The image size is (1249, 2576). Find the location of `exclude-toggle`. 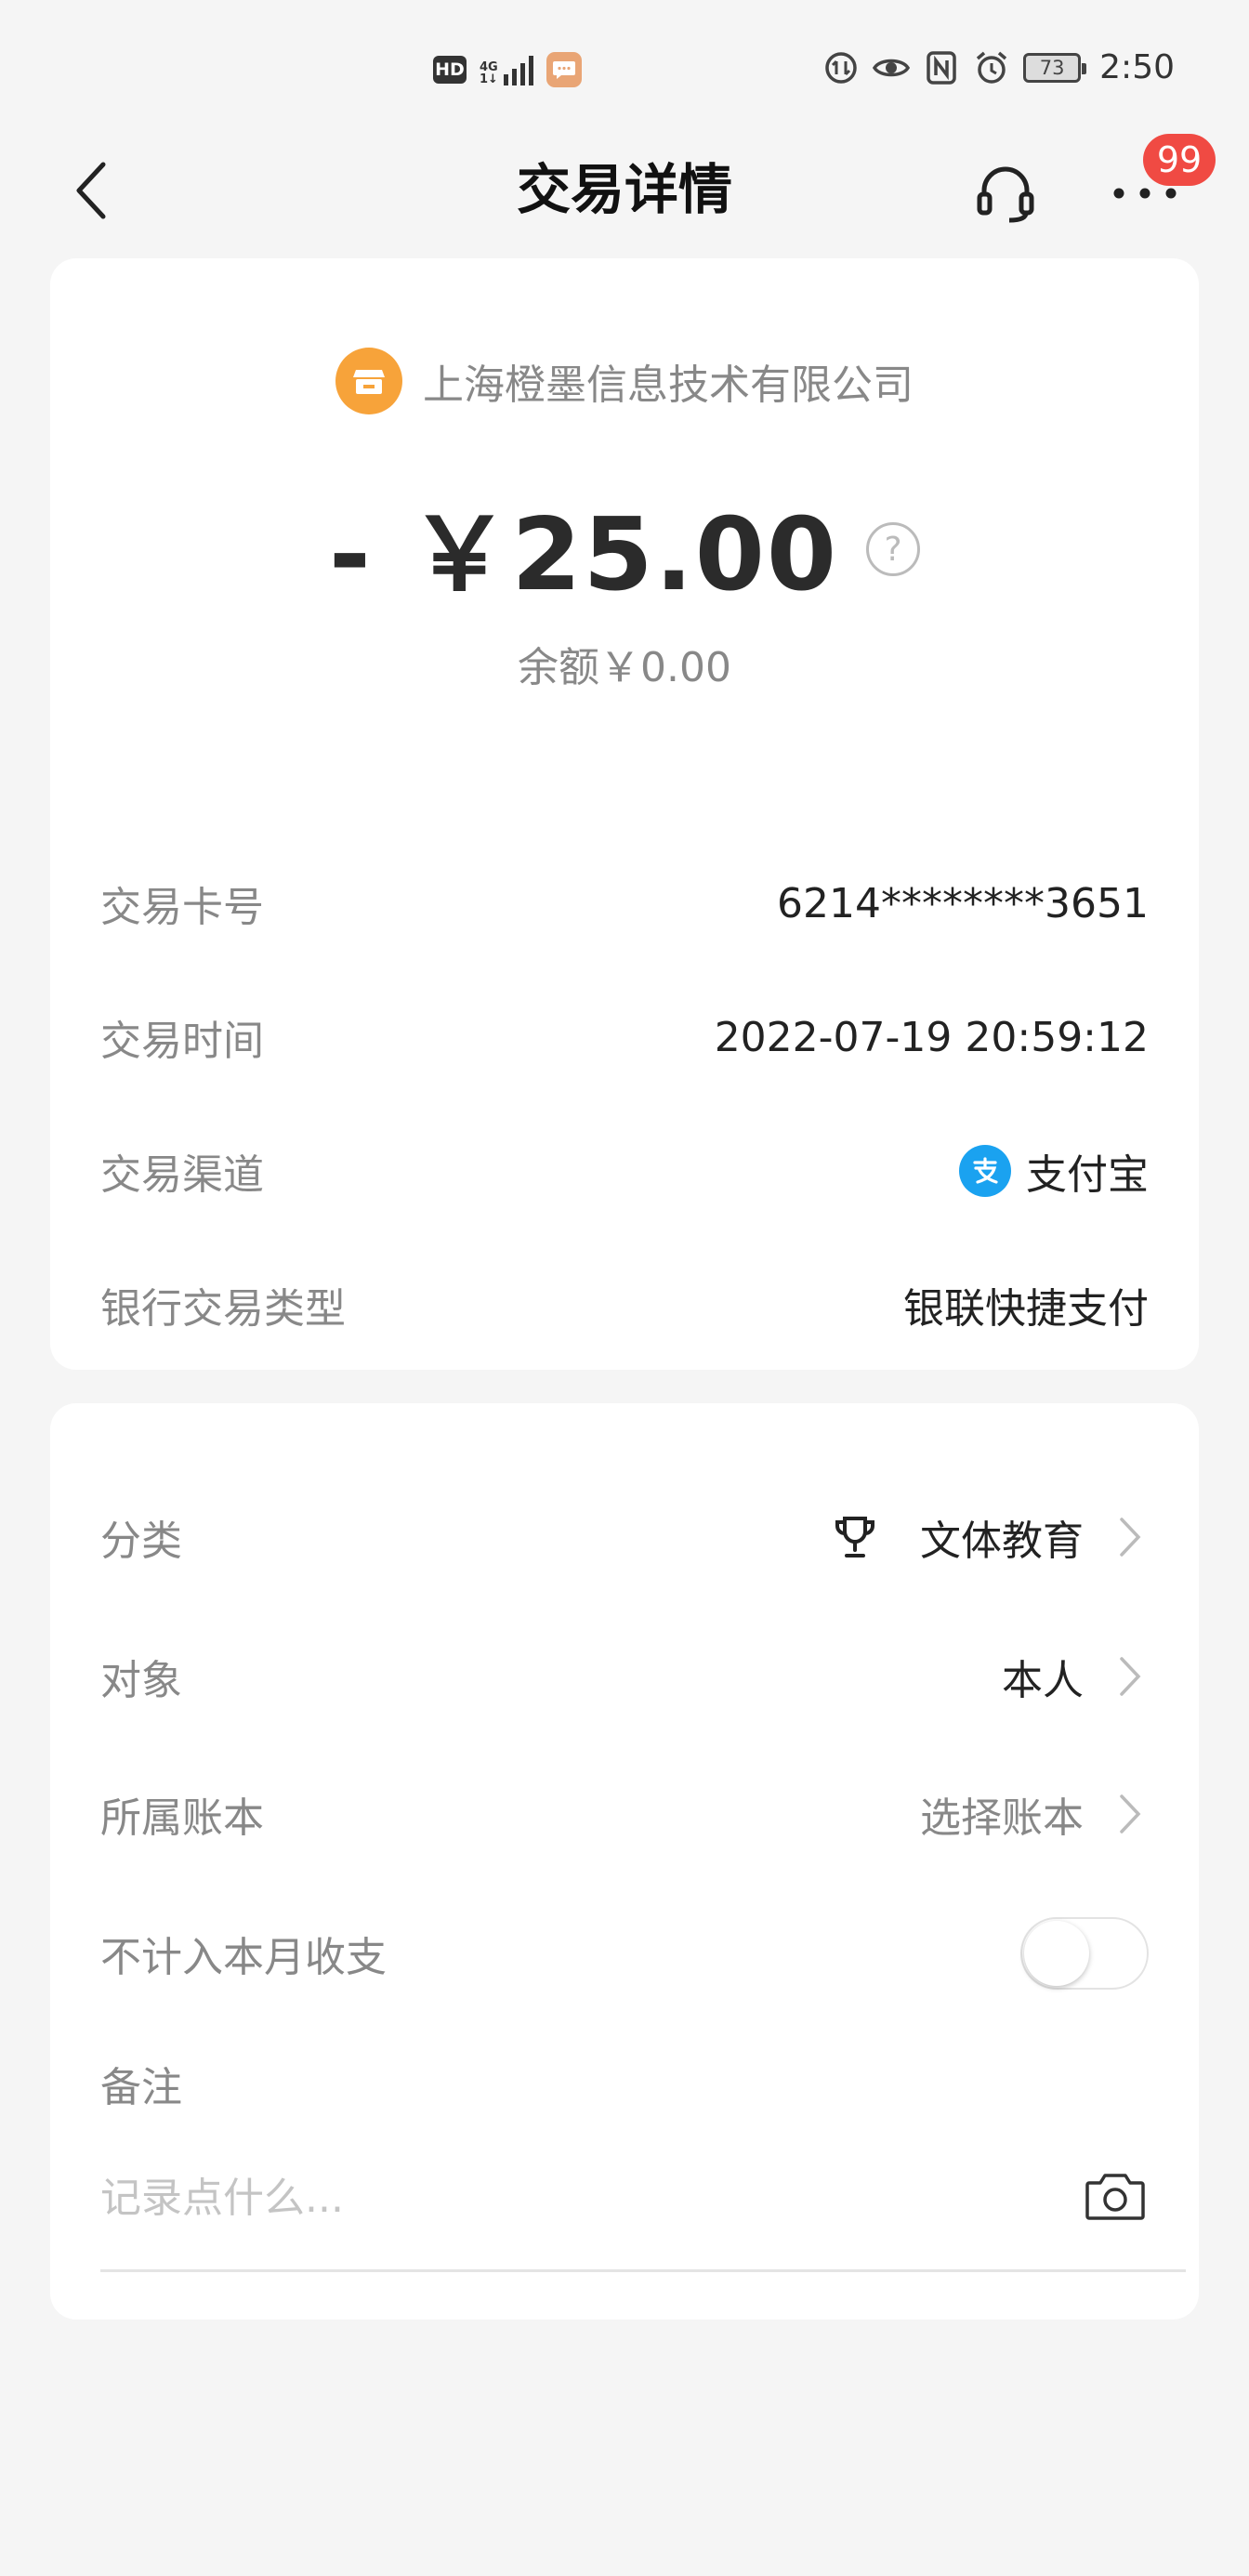

exclude-toggle is located at coordinates (1084, 1953).